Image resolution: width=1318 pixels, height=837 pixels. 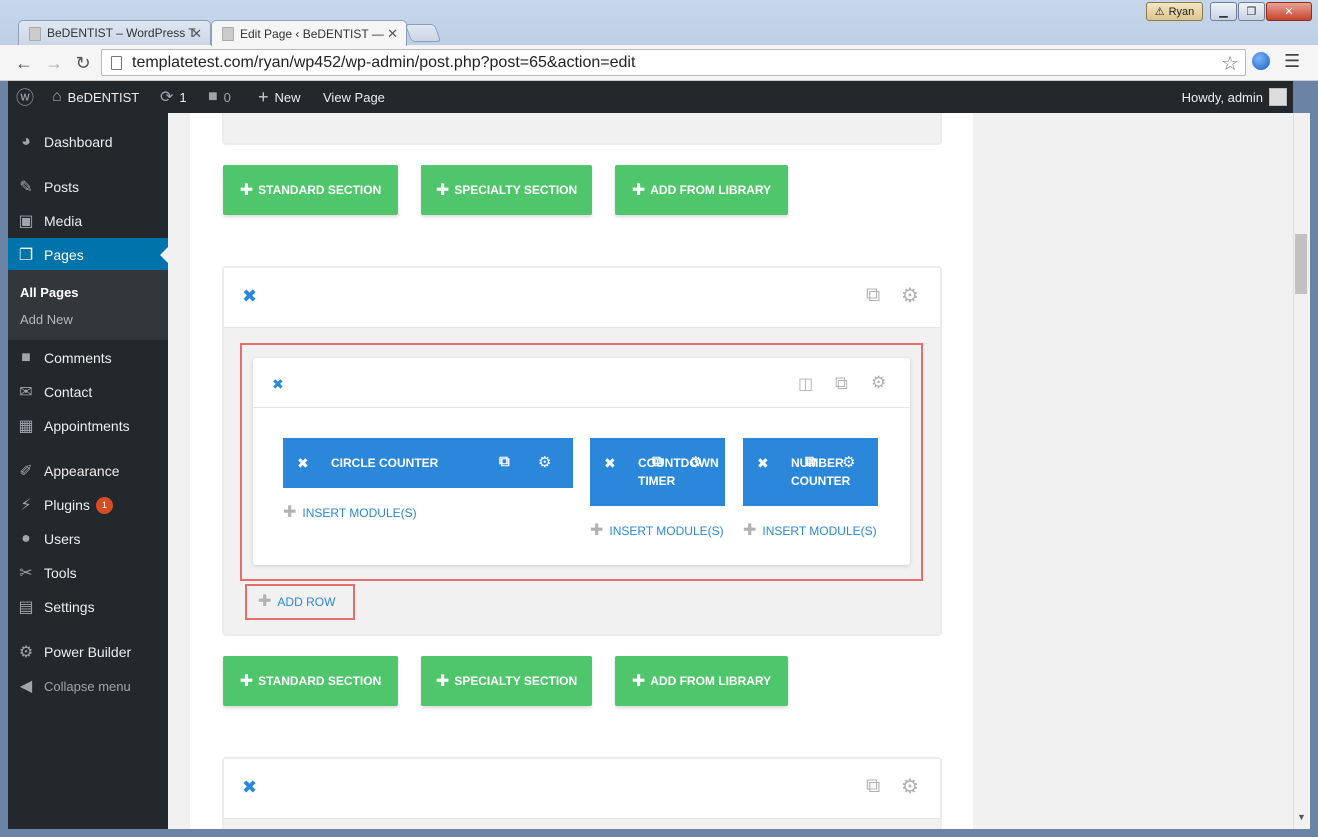 What do you see at coordinates (83, 63) in the screenshot?
I see `reload-icon: ↻` at bounding box center [83, 63].